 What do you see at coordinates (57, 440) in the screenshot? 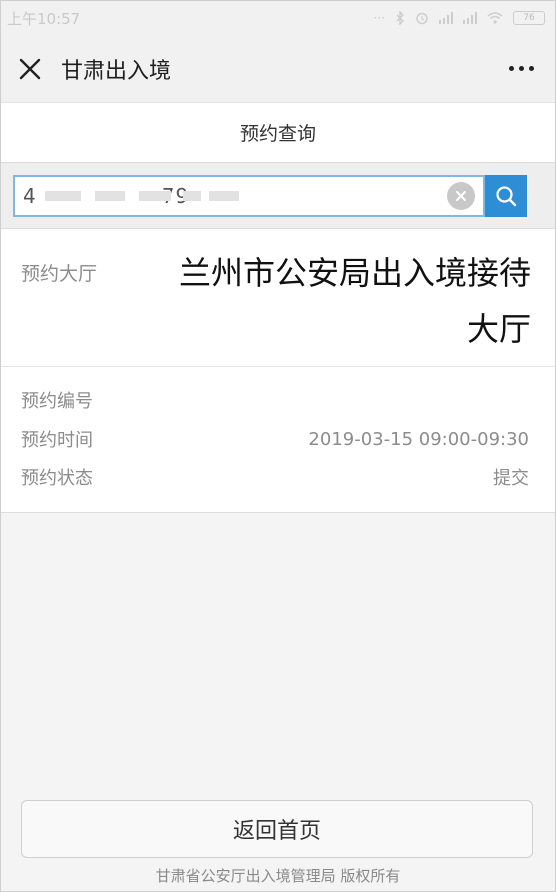
I see `time-label: 预约时间` at bounding box center [57, 440].